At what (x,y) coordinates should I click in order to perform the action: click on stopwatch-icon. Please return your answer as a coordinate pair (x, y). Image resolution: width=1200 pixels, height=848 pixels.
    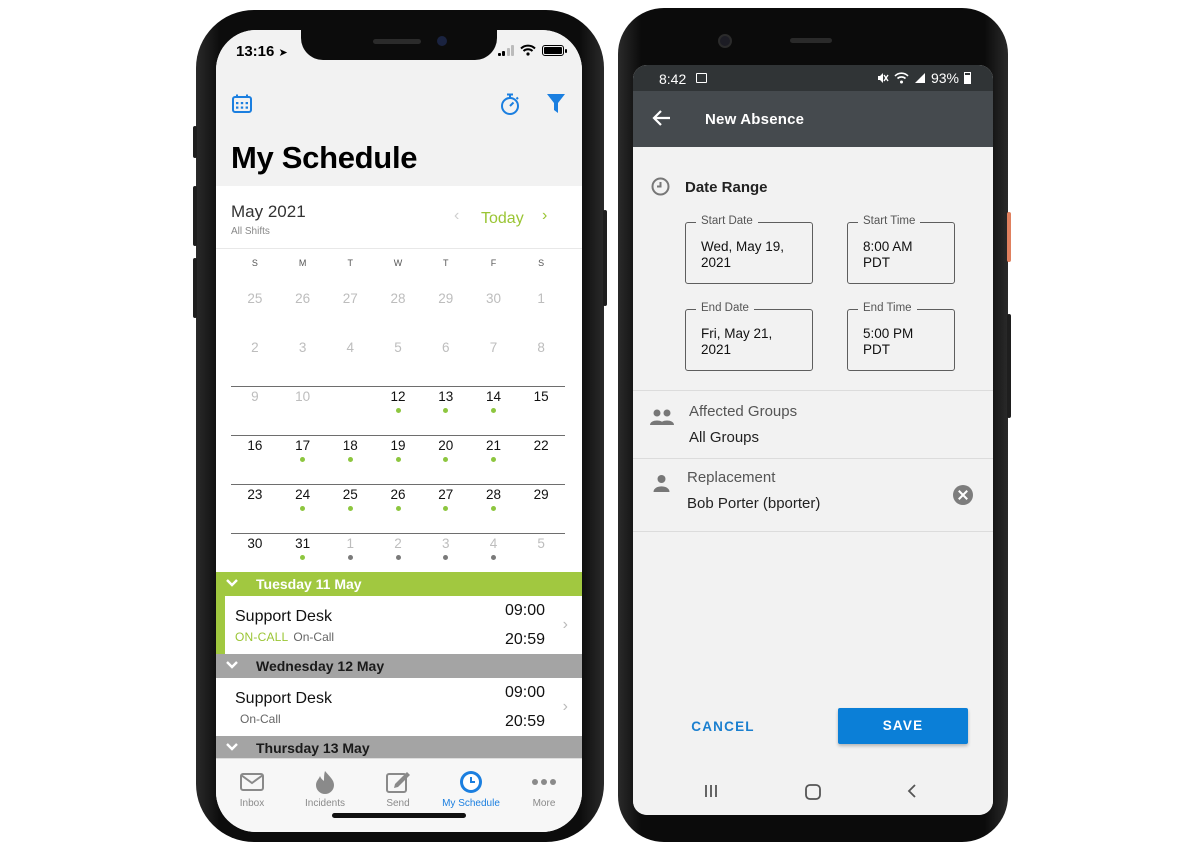
    Looking at the image, I should click on (510, 104).